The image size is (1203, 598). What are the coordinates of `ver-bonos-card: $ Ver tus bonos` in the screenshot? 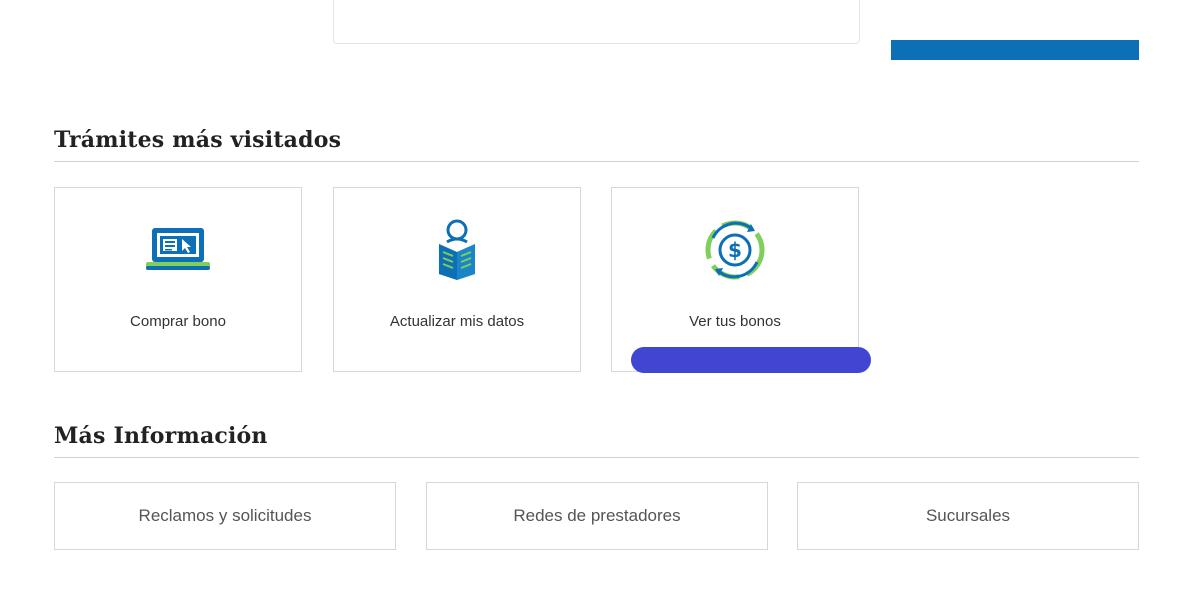 It's located at (735, 279).